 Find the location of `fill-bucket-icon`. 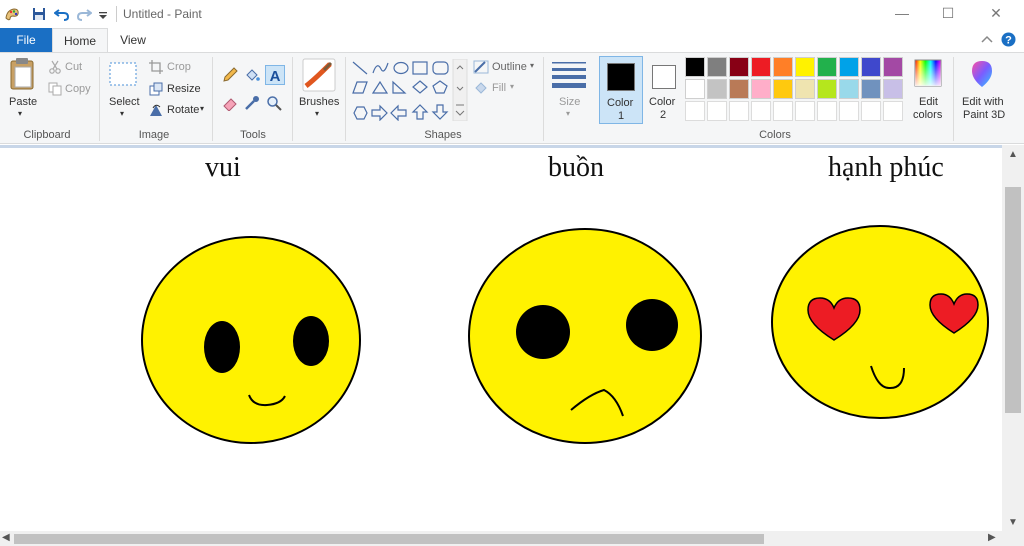

fill-bucket-icon is located at coordinates (252, 75).